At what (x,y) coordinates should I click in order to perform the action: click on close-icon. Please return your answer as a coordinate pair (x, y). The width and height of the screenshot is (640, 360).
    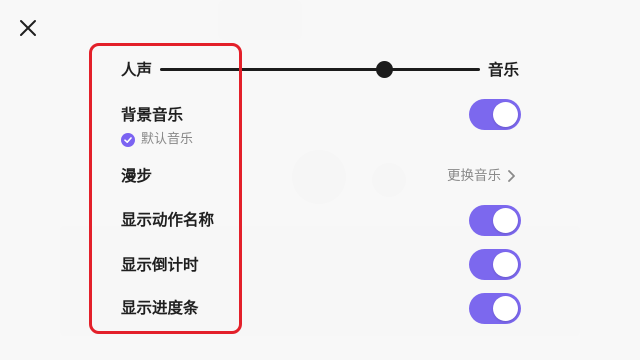
    Looking at the image, I should click on (28, 28).